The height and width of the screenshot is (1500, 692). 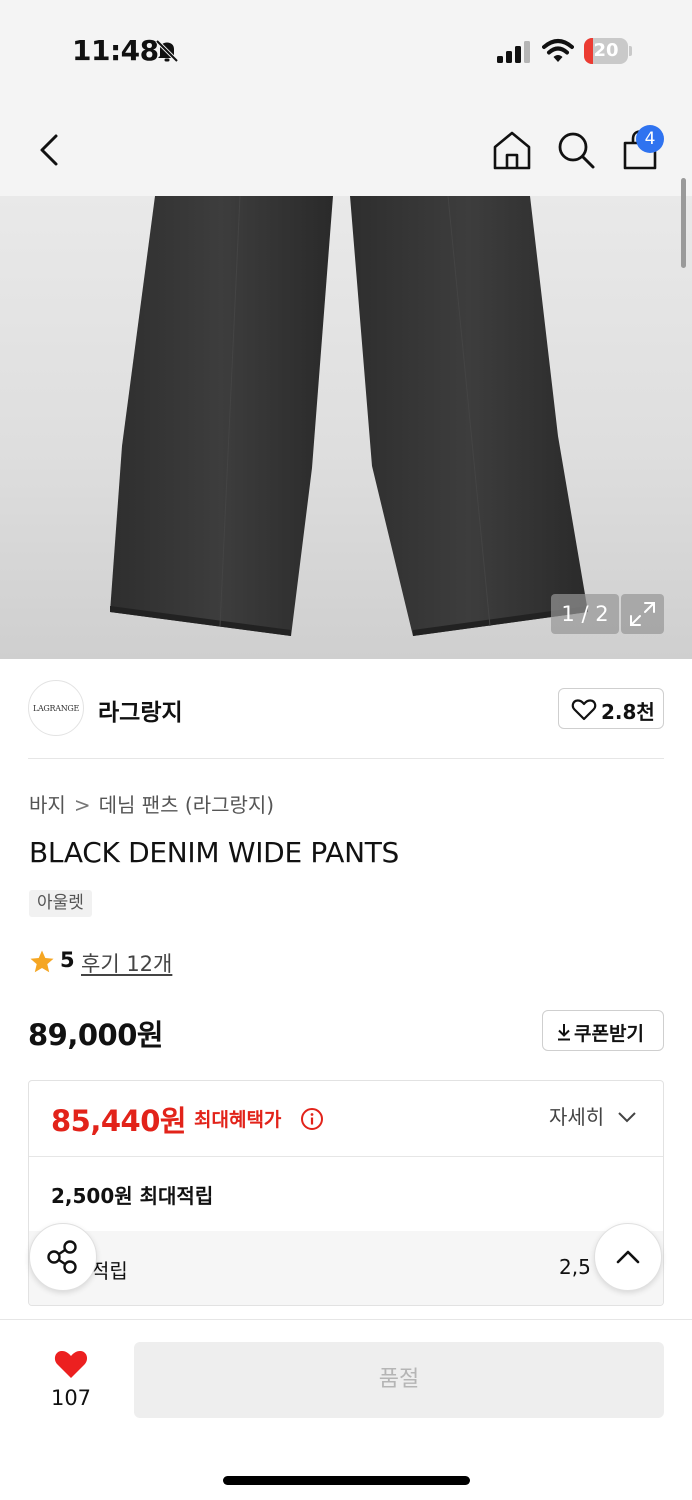 I want to click on breadcrumb-category: 바지, so click(x=47, y=805).